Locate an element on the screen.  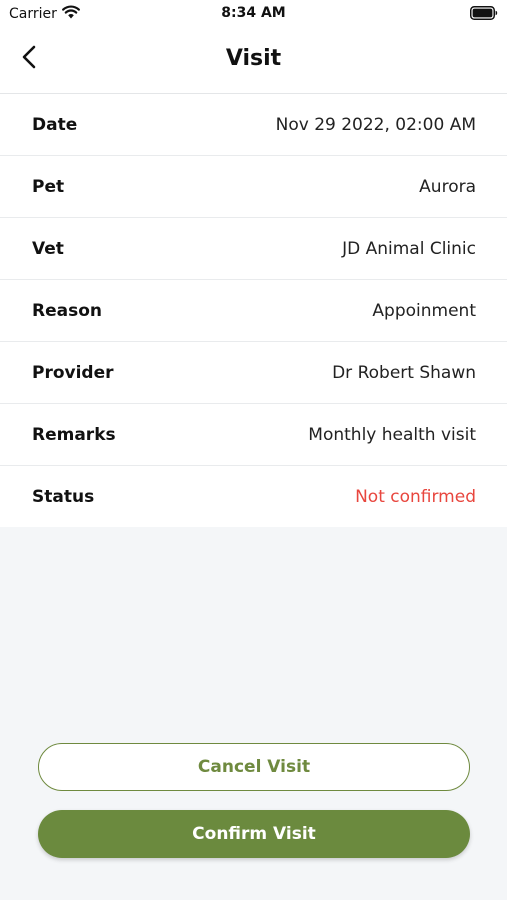
detail-row-vet: Vet JD Animal Clinic is located at coordinates (253, 249).